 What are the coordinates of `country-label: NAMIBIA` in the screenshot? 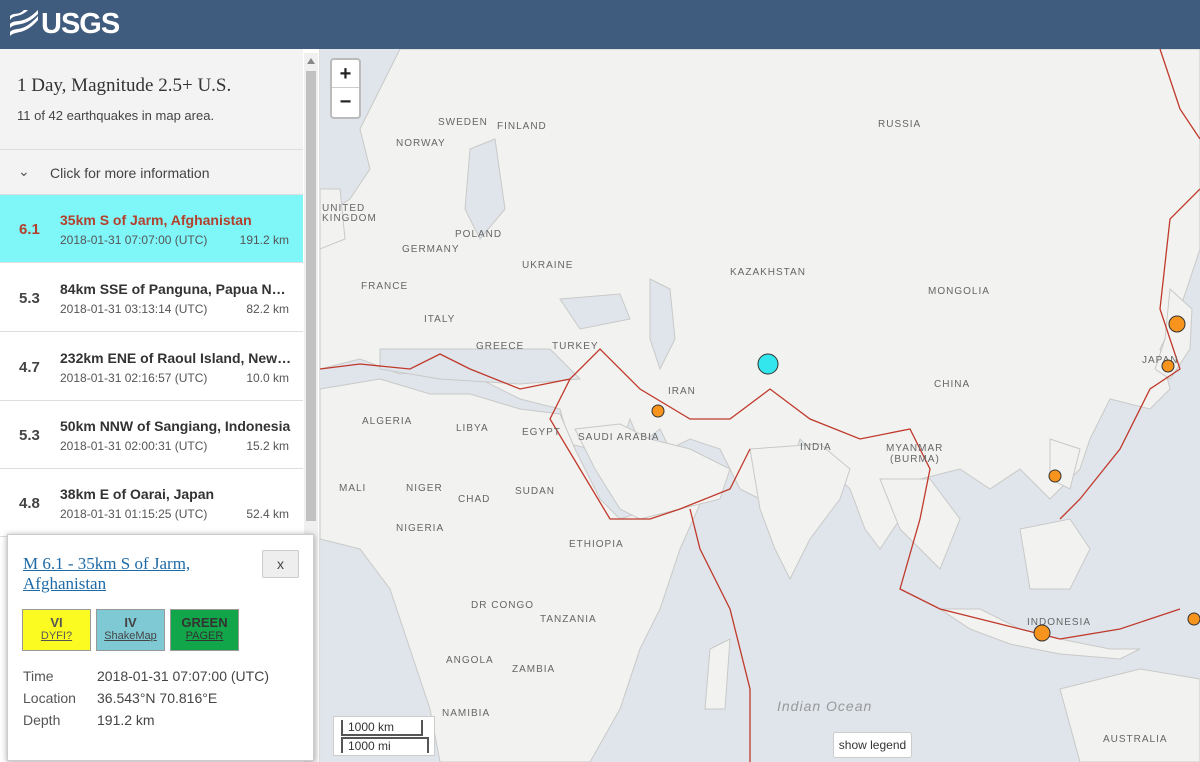 It's located at (466, 713).